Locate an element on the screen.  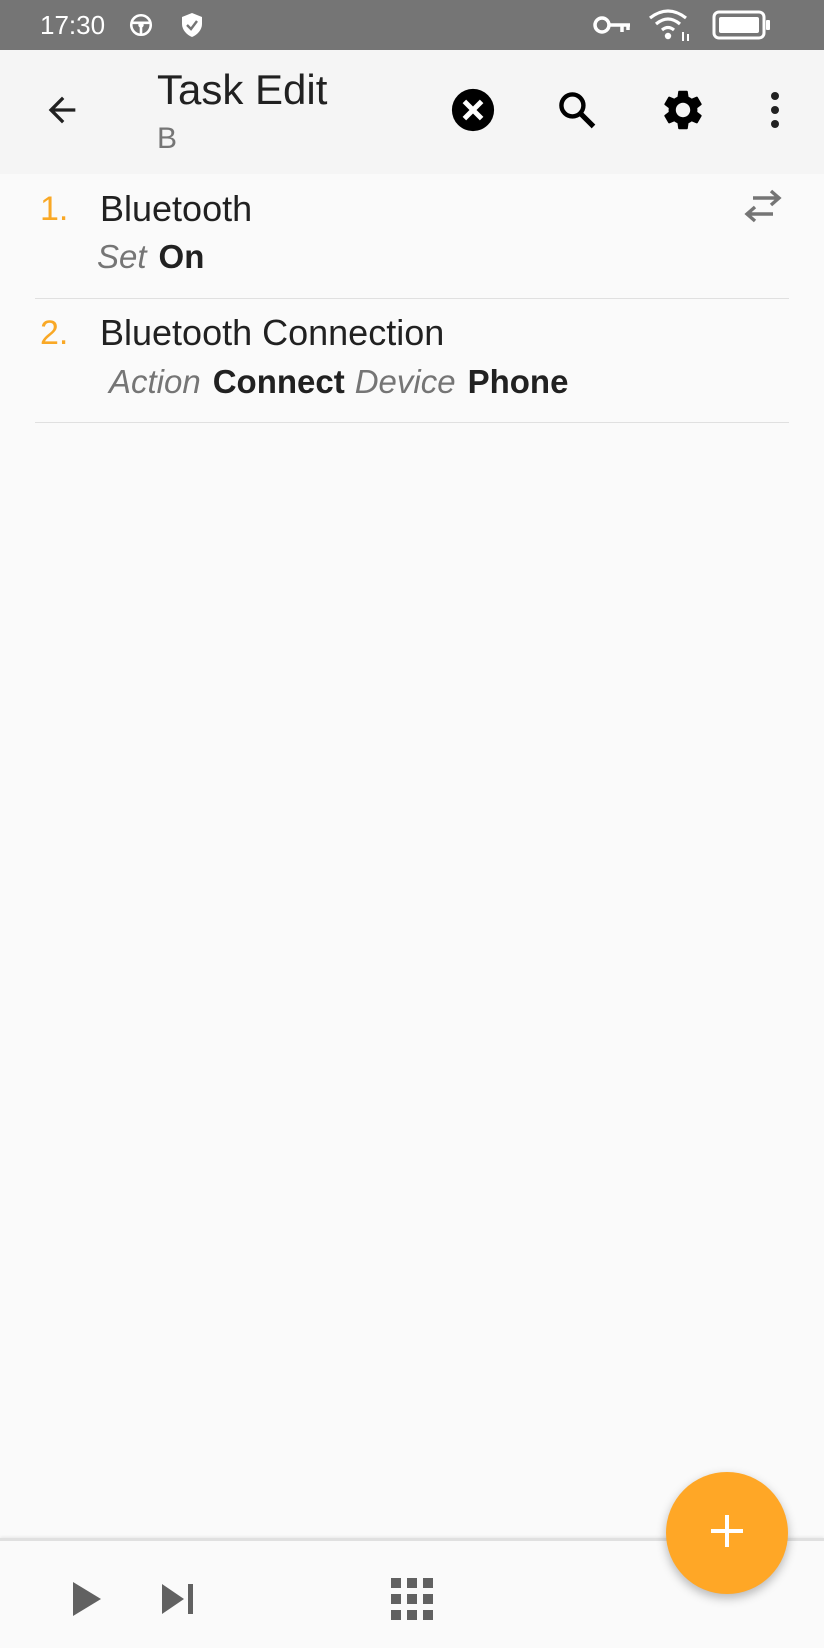
vpn-key-icon is located at coordinates (612, 25).